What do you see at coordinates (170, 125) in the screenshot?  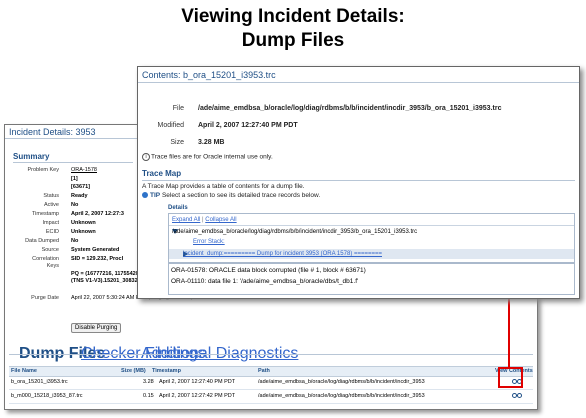 I see `modified-label: Modified` at bounding box center [170, 125].